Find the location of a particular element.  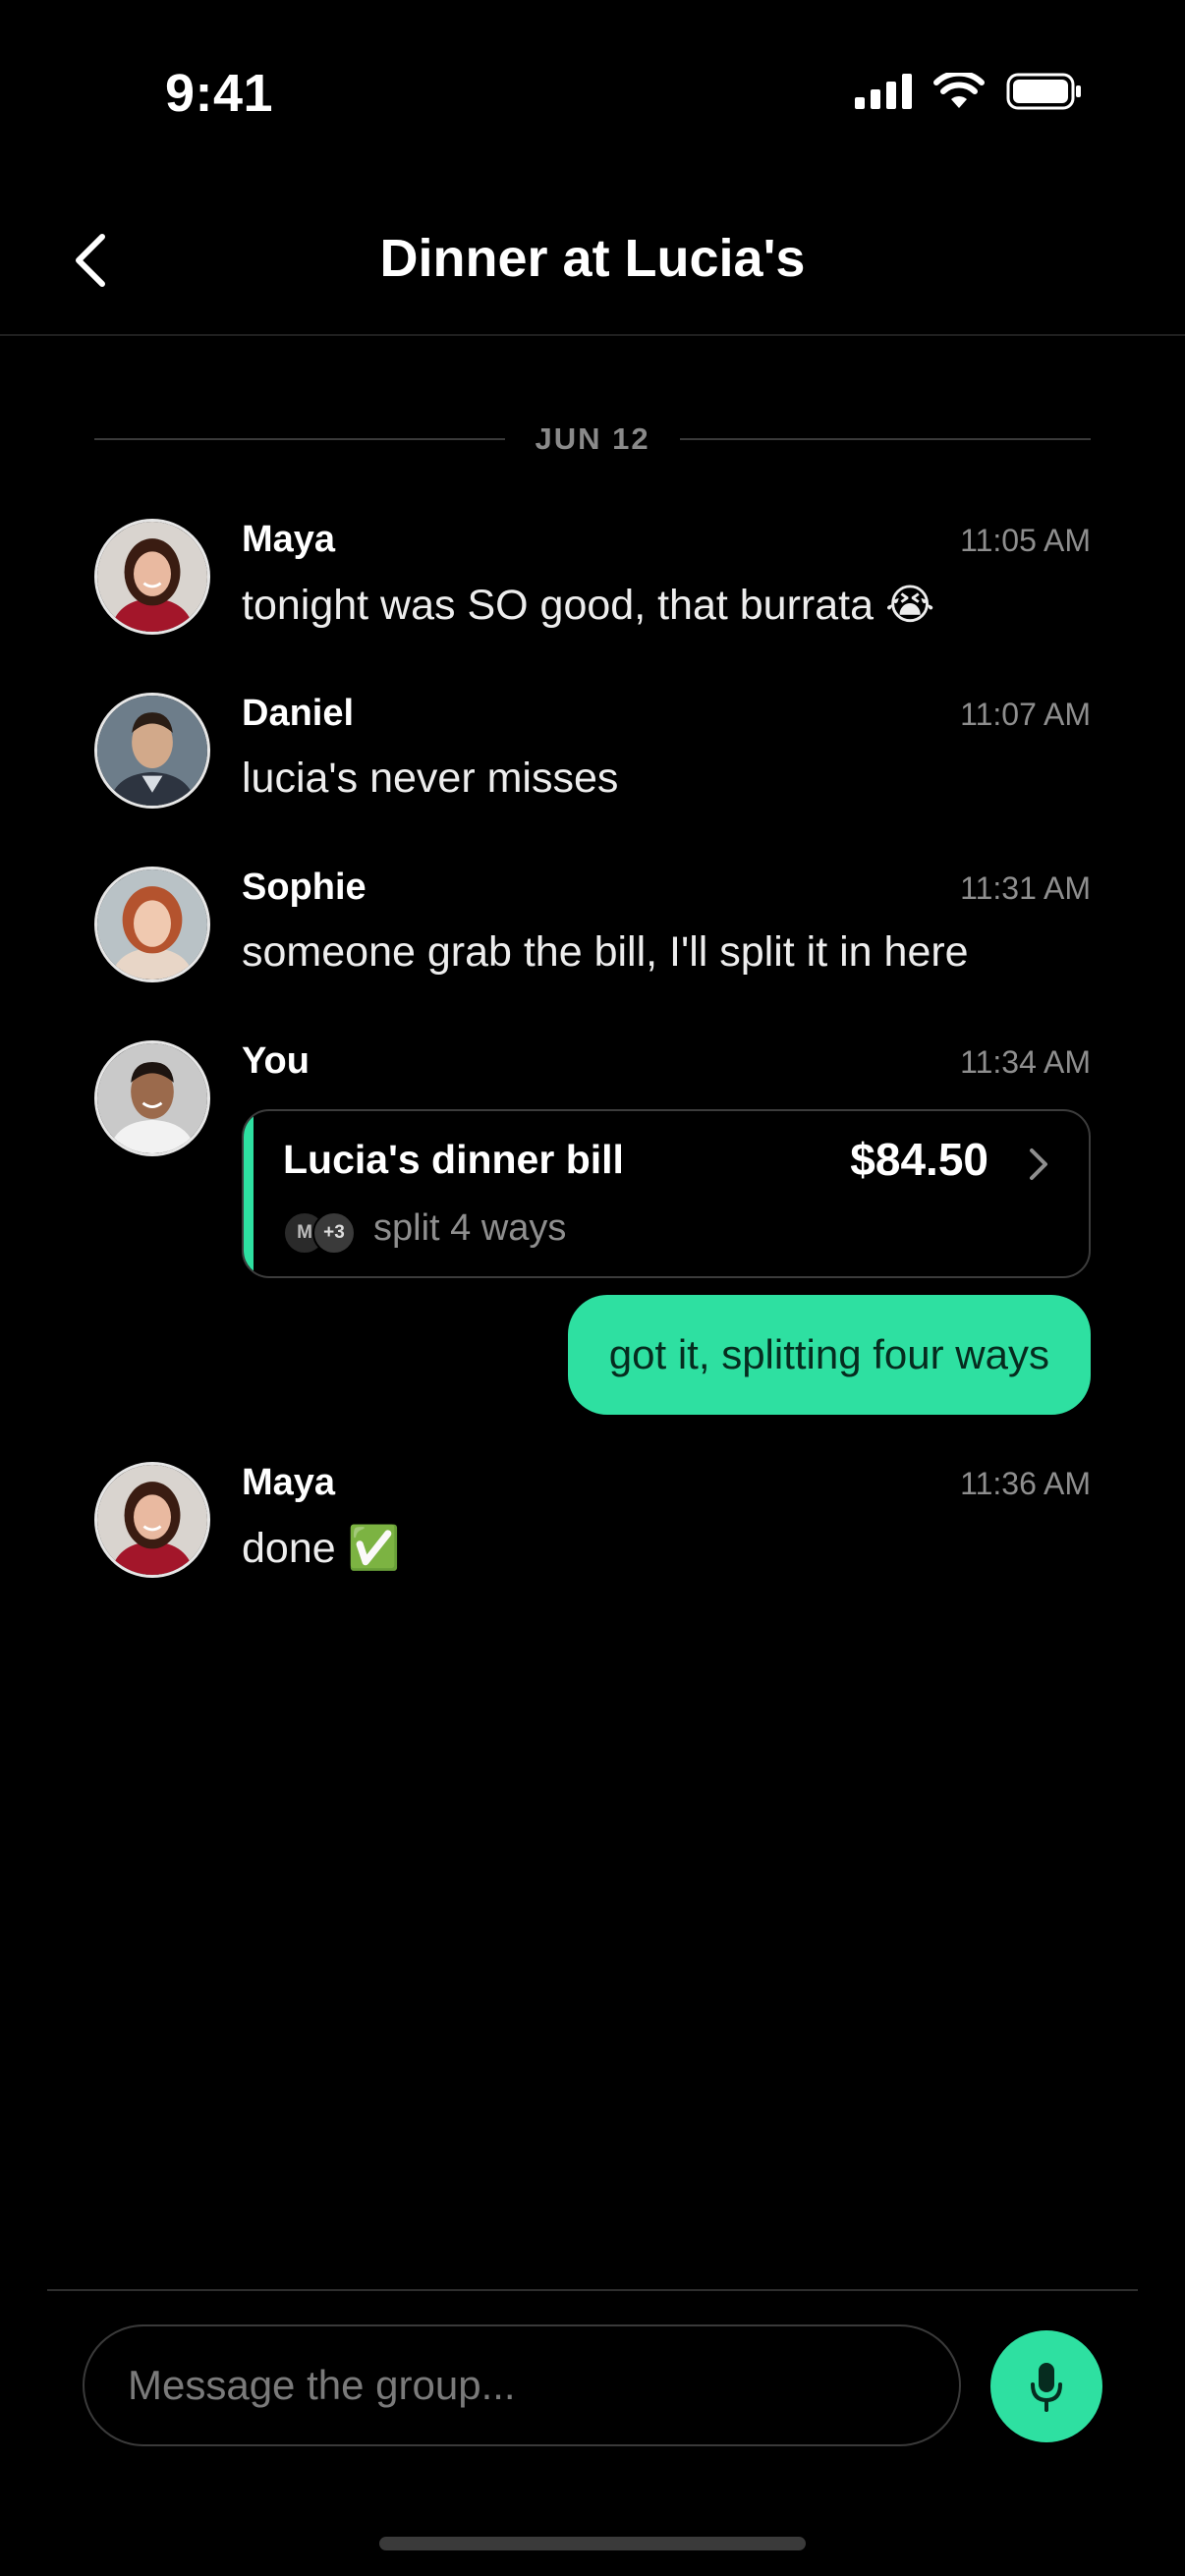

message-input is located at coordinates (522, 2385).